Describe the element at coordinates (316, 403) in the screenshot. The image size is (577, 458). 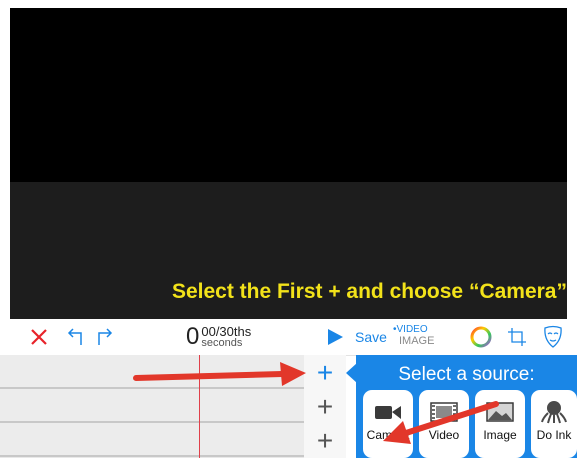
I see `annotation-arrows` at that location.